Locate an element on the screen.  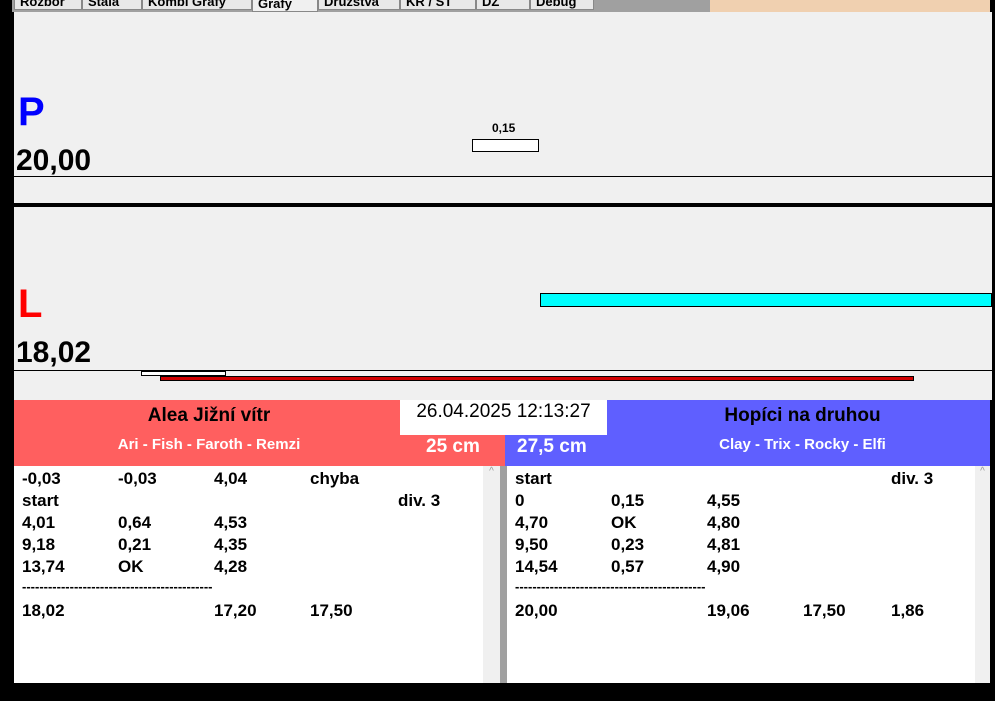
tab-dz: DZ is located at coordinates (503, 5).